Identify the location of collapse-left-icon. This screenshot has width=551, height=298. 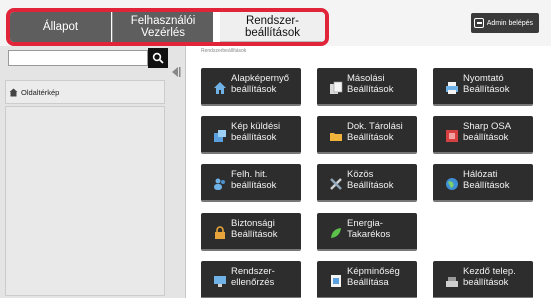
(176, 72).